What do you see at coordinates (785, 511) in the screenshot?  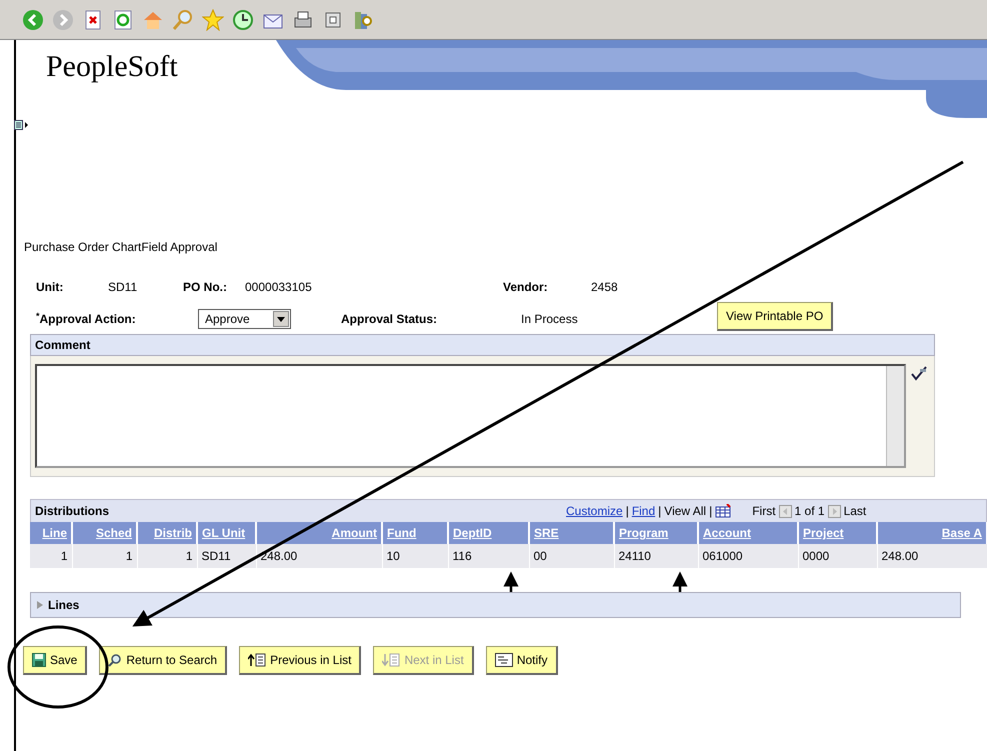 I see `previous-icon` at bounding box center [785, 511].